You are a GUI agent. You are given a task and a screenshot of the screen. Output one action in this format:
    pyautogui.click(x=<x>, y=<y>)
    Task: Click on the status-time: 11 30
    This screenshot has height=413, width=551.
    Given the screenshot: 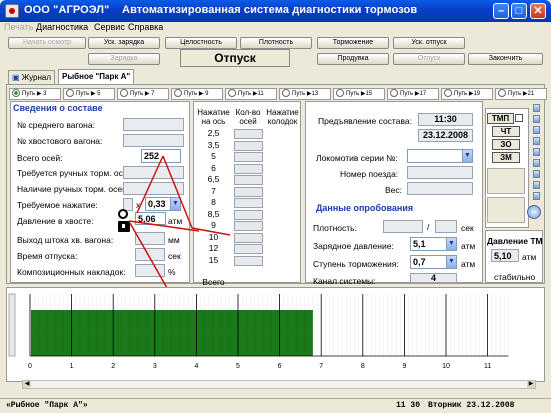 What is the action you would take?
    pyautogui.click(x=408, y=405)
    